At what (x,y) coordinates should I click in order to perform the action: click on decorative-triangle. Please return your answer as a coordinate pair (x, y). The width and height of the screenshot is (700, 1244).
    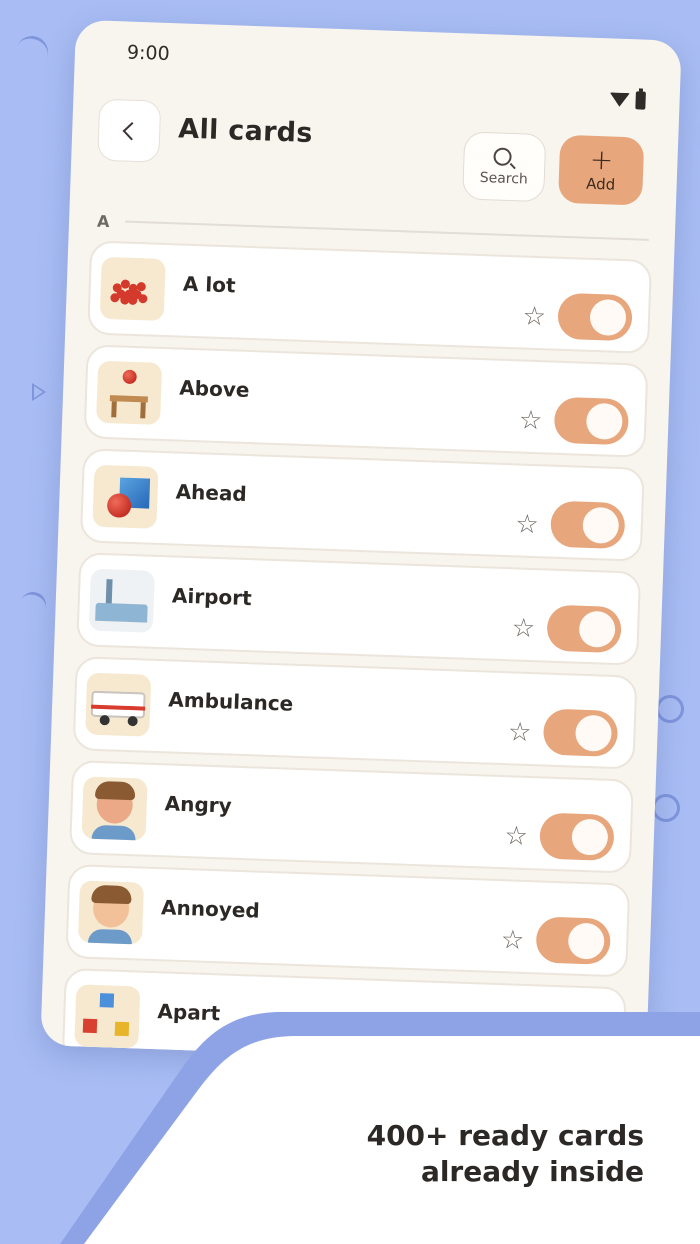
    Looking at the image, I should click on (39, 392).